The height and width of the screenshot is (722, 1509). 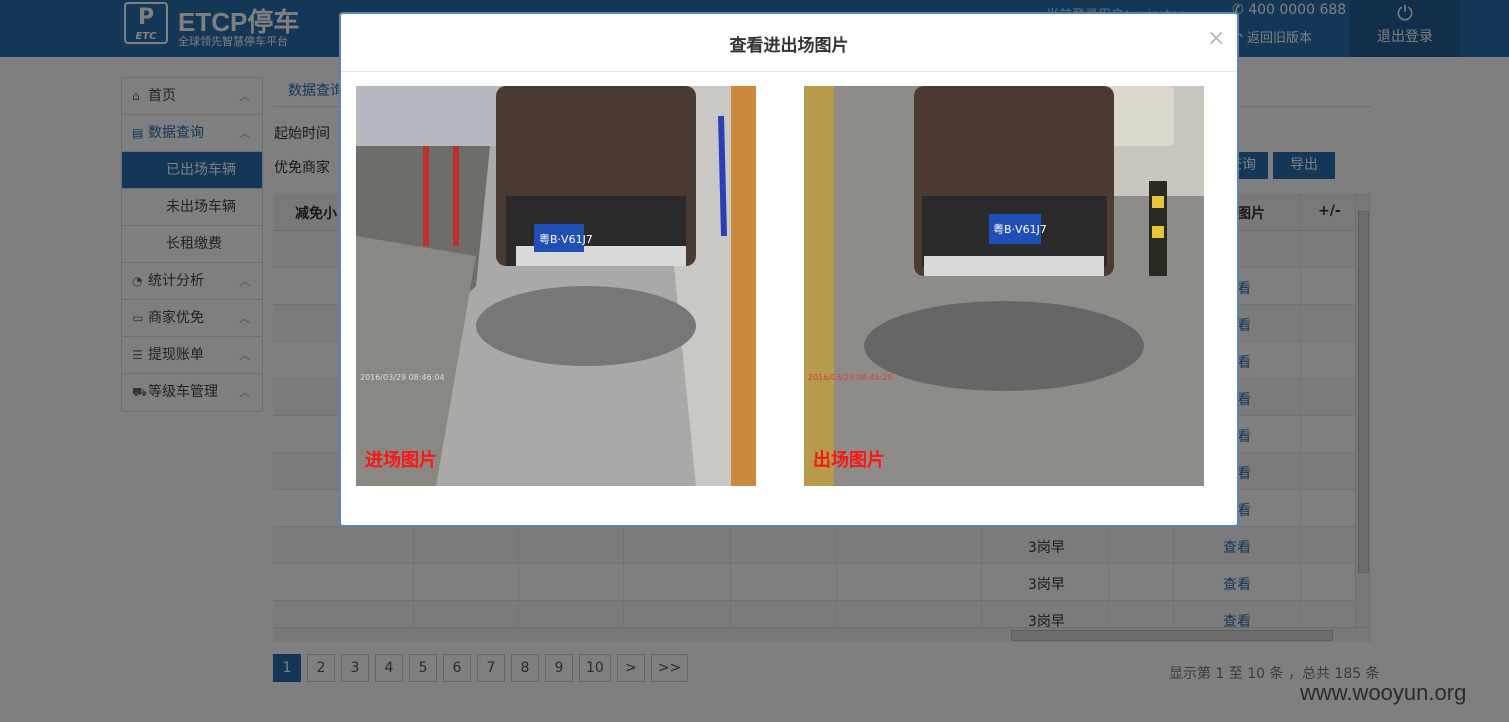 I want to click on exit-photo: 粤B·V61J7 2016/03/29 08:46:28 出场图片, so click(x=1004, y=286).